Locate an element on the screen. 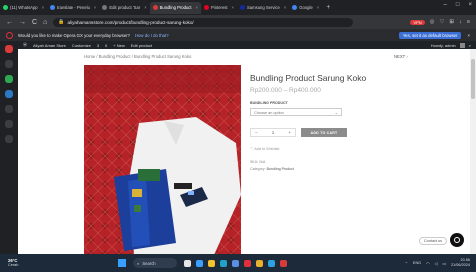 The width and height of the screenshot is (476, 272). category-link: Bundling Product is located at coordinates (280, 169).